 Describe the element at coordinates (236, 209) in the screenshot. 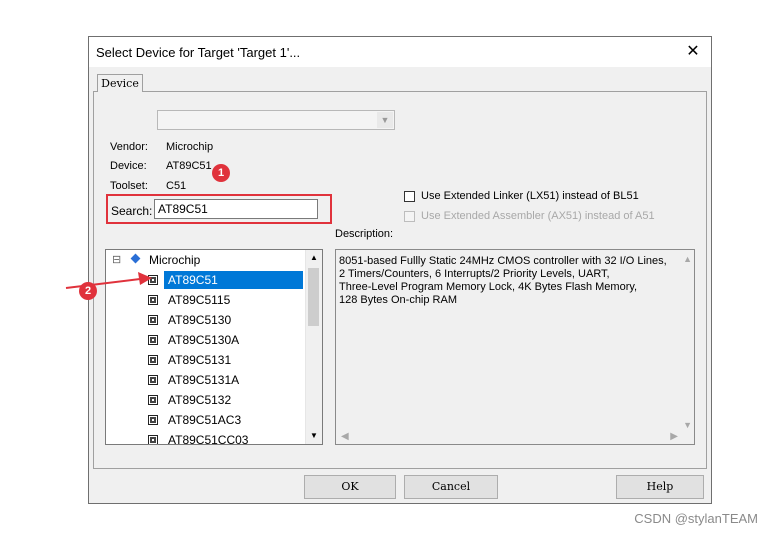

I see `search-input` at that location.